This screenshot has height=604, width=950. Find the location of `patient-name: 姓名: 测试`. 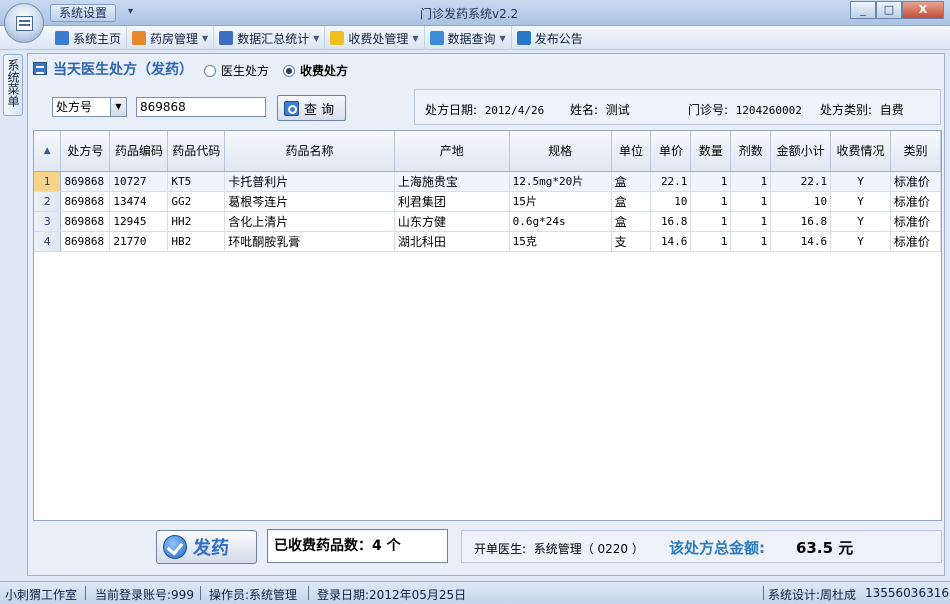

patient-name: 姓名: 测试 is located at coordinates (600, 110).